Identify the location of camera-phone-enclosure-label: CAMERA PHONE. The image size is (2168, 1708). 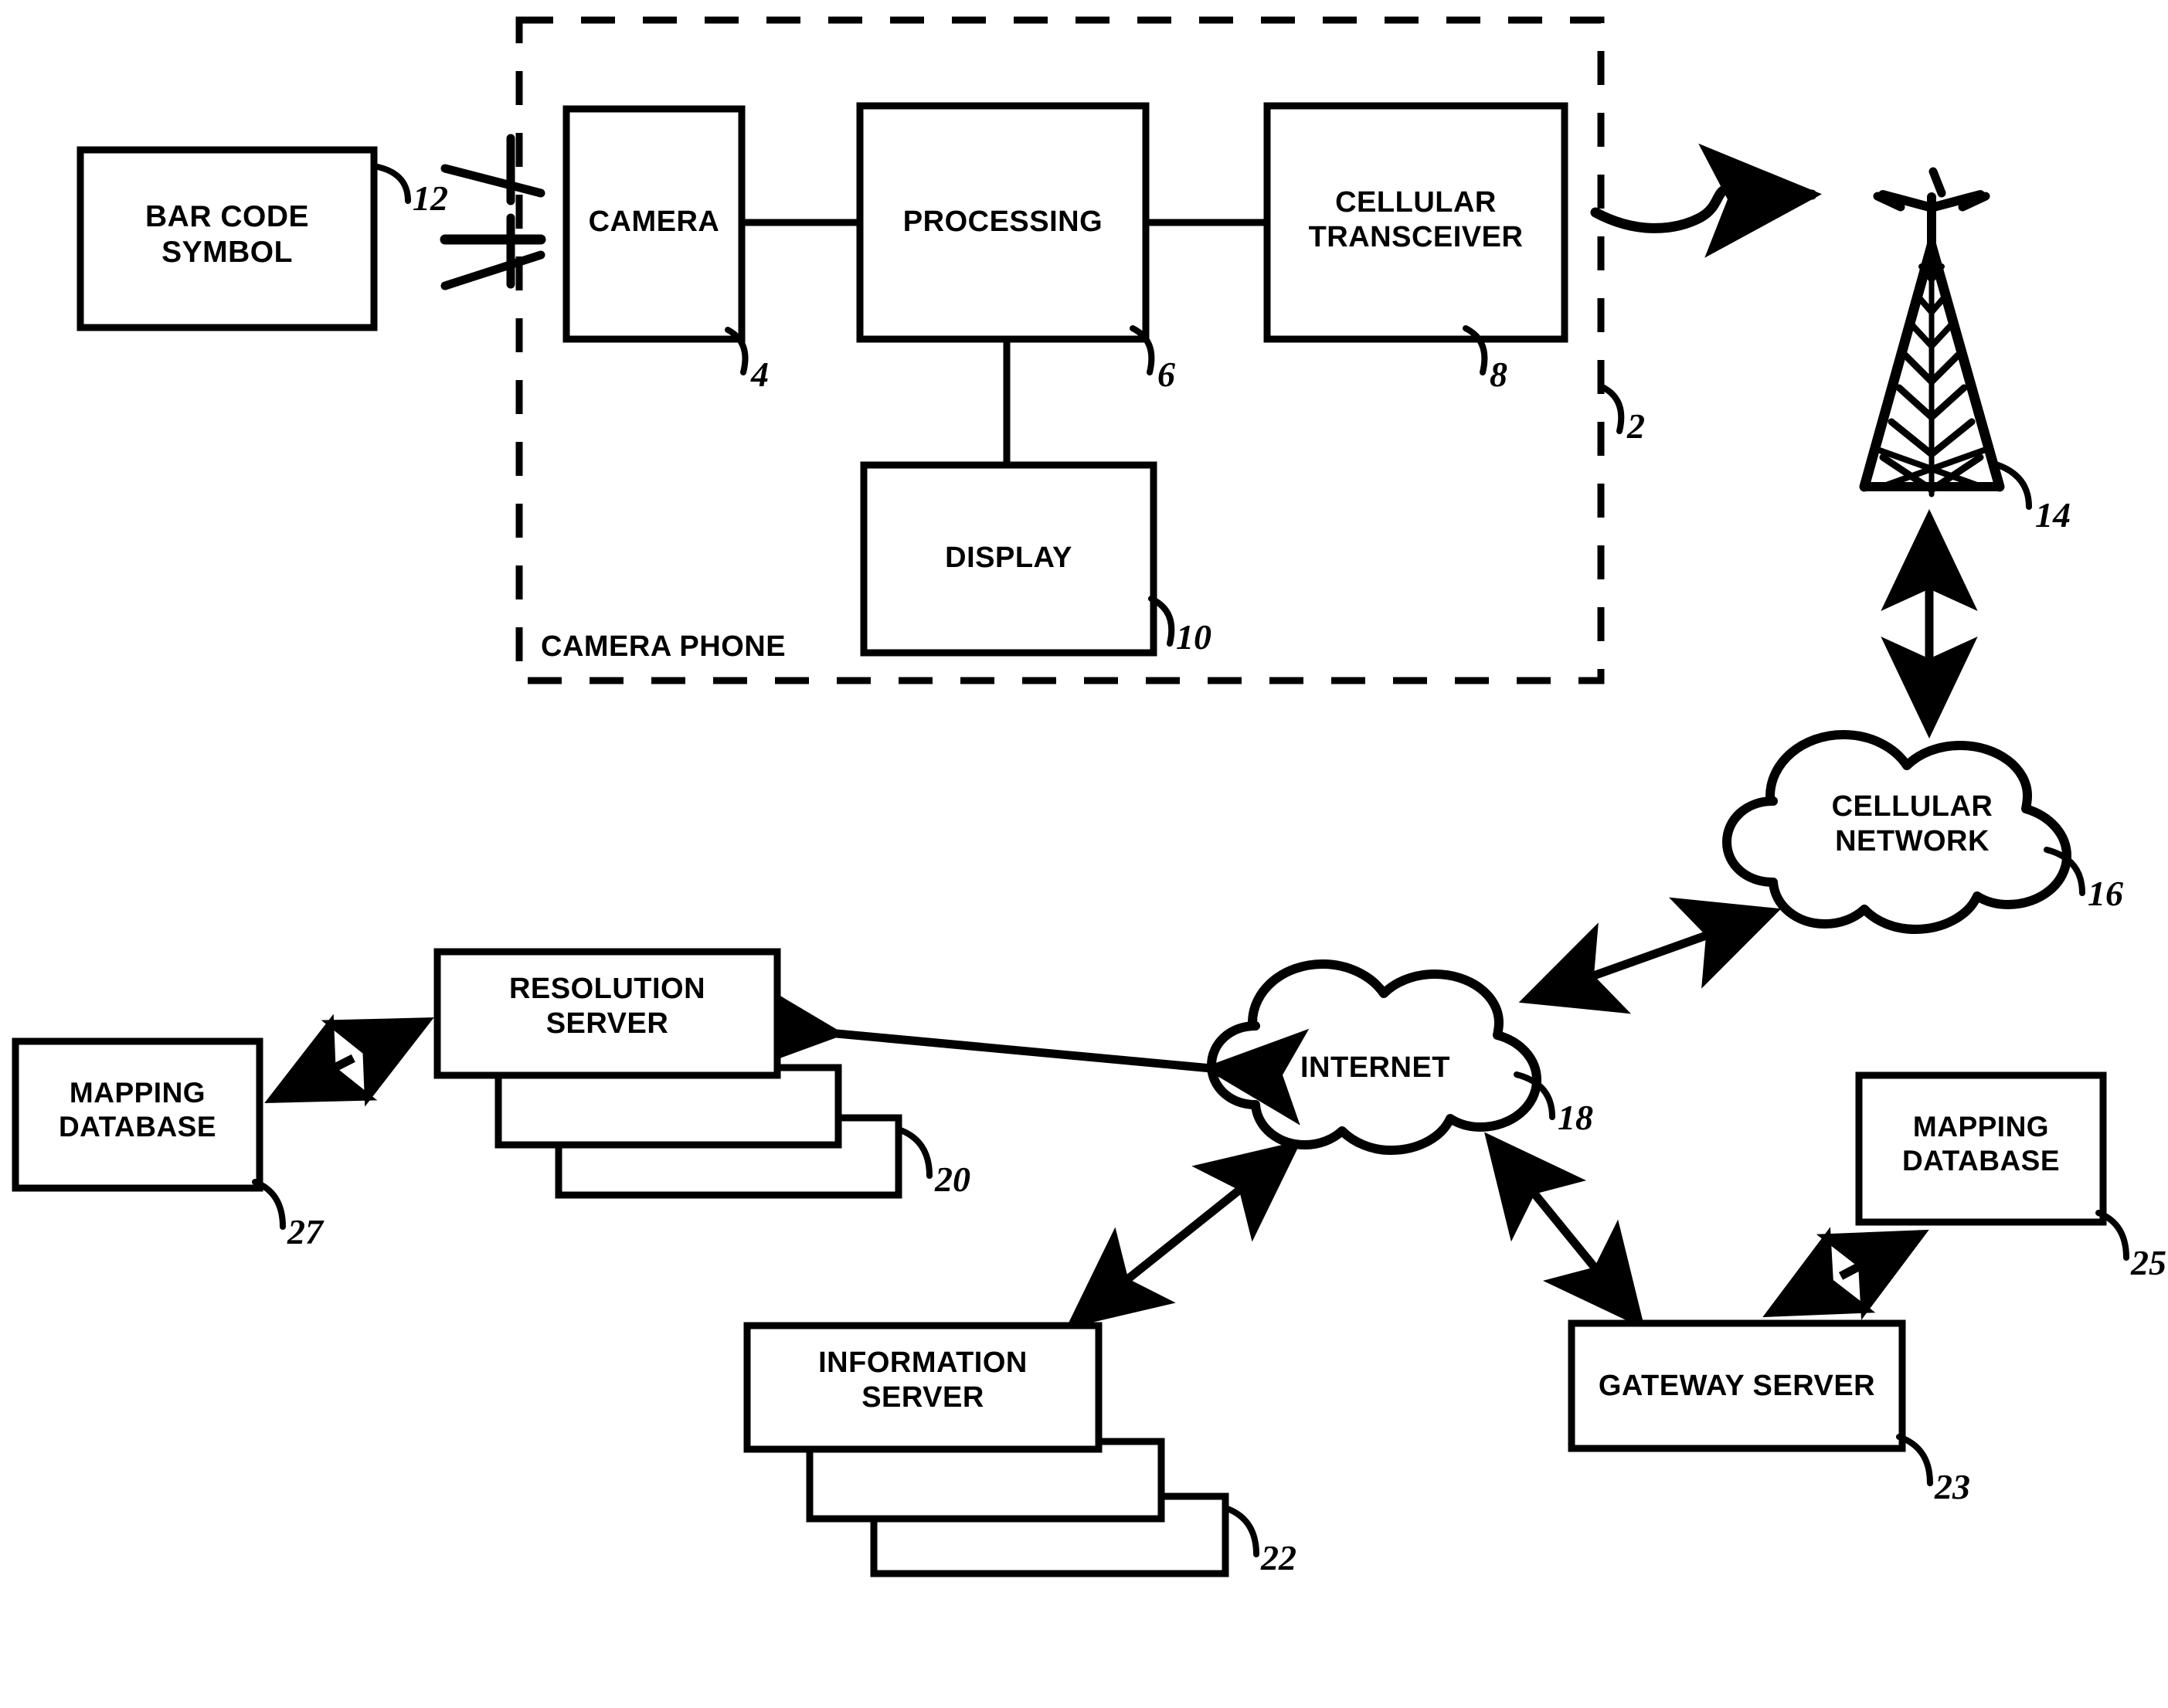
(664, 647).